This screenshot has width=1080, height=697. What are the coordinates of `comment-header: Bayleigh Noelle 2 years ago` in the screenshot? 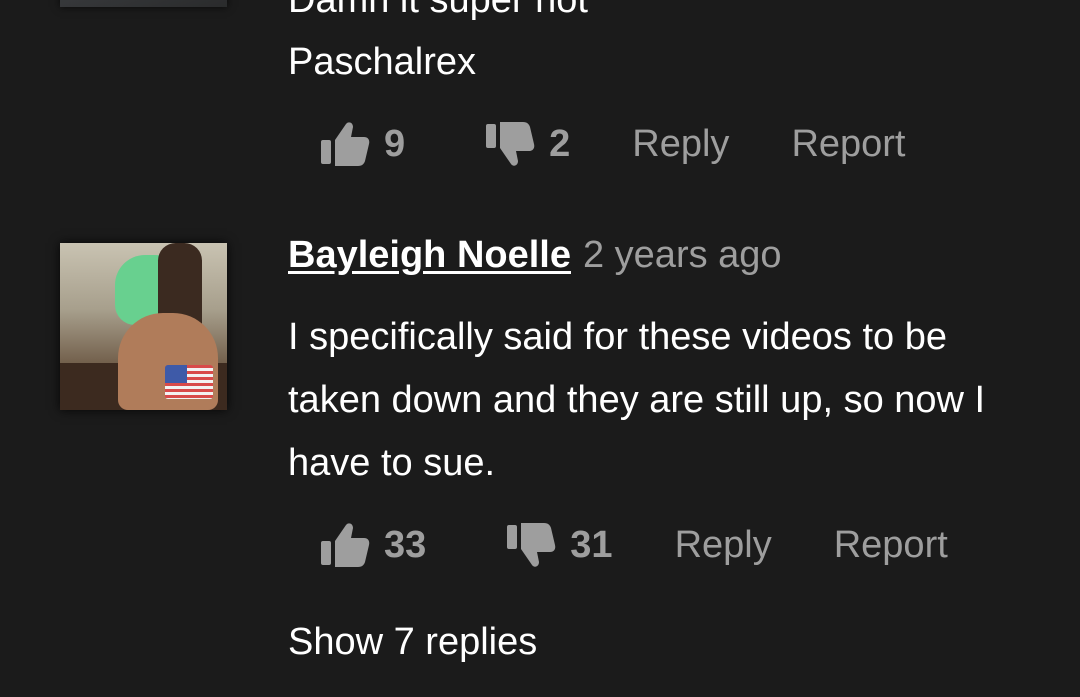 It's located at (535, 258).